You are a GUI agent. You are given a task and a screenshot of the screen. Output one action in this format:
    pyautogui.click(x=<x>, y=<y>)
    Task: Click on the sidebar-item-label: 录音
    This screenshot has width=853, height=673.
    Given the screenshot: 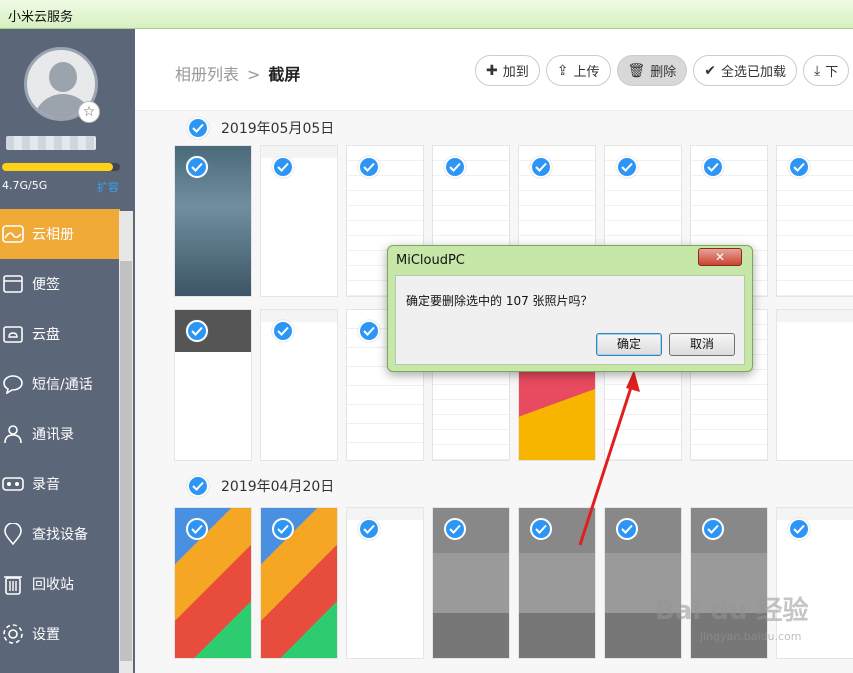 What is the action you would take?
    pyautogui.click(x=46, y=485)
    